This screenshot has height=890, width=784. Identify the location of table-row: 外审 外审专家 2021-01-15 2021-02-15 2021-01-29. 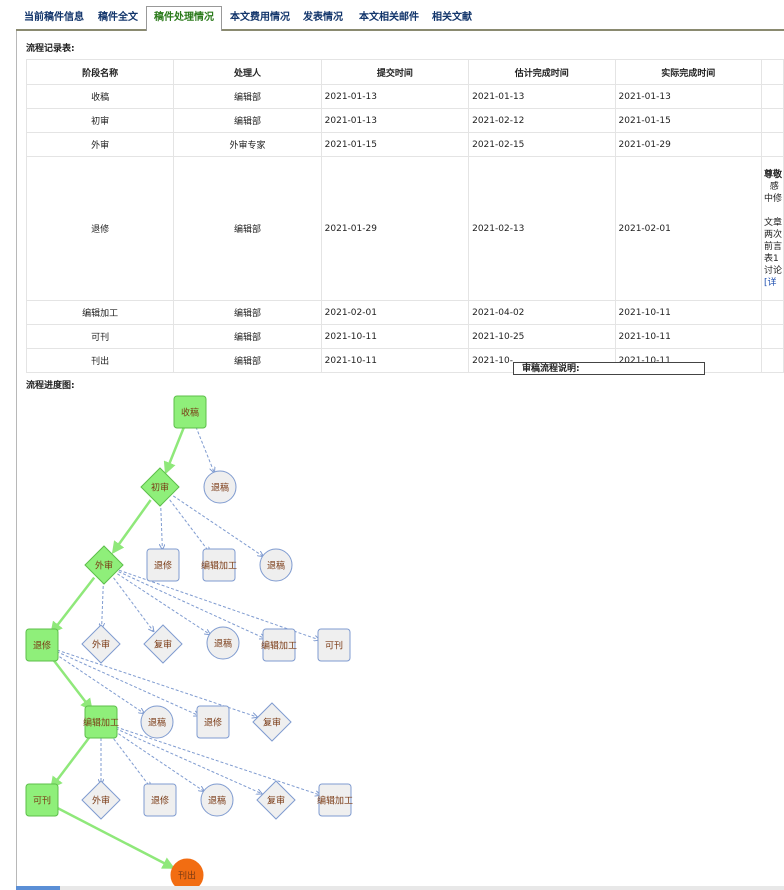
(404, 144).